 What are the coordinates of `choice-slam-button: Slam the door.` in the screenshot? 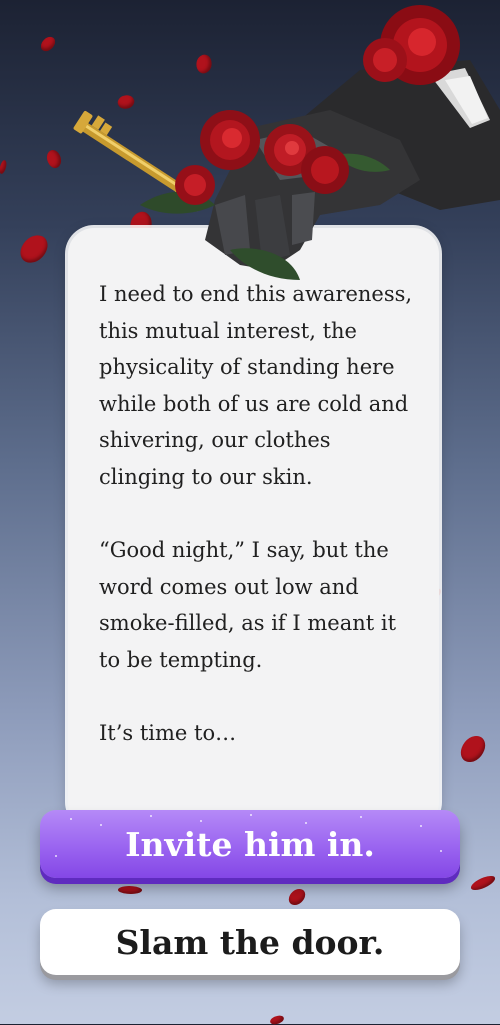 It's located at (250, 942).